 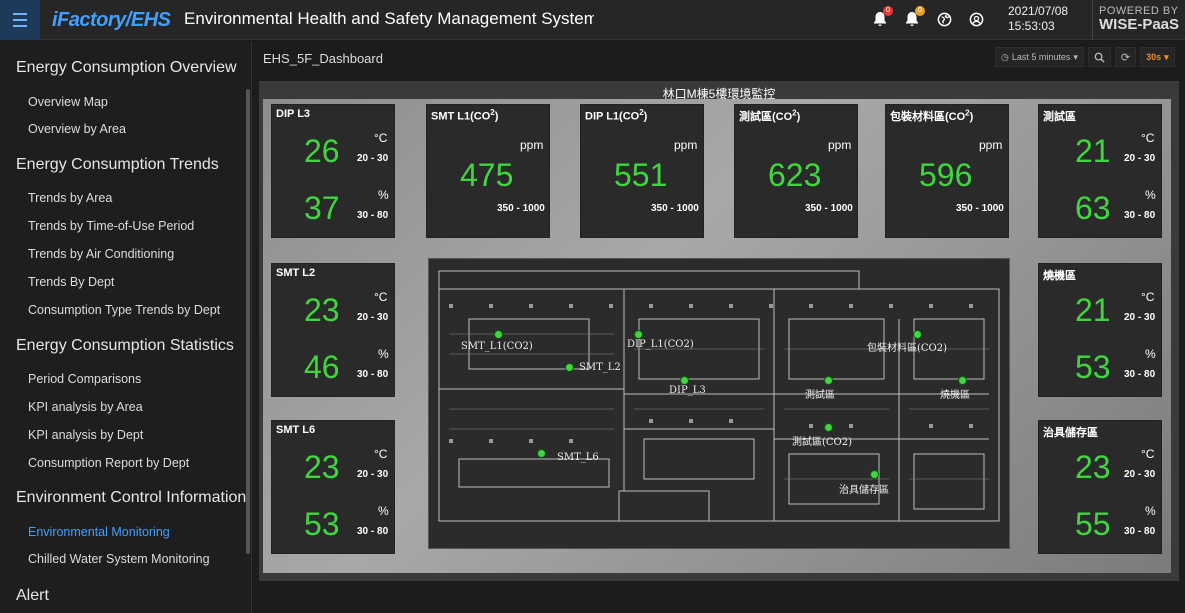 I want to click on hum-value: 53, so click(x=322, y=524).